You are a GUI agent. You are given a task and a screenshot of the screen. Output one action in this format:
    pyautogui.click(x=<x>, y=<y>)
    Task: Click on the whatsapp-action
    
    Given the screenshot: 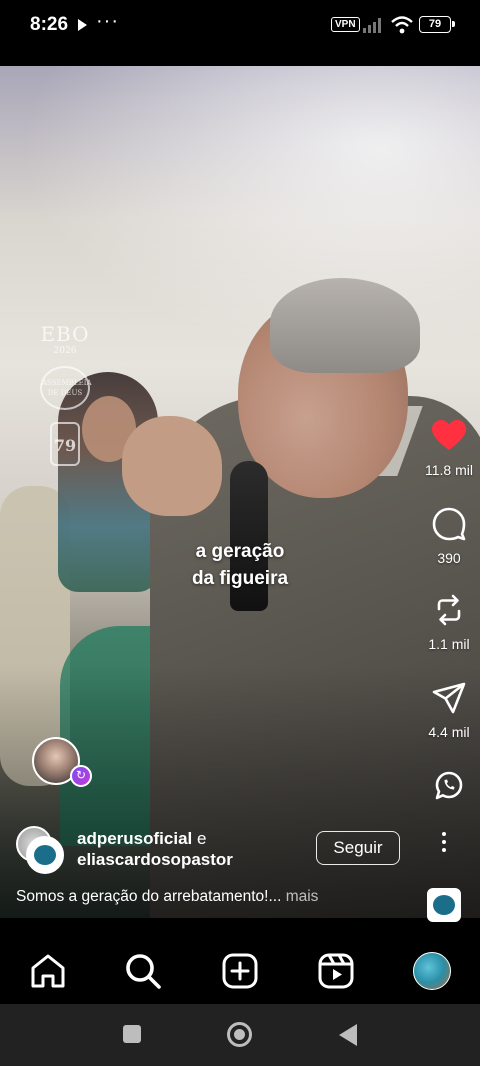 What is the action you would take?
    pyautogui.click(x=449, y=785)
    